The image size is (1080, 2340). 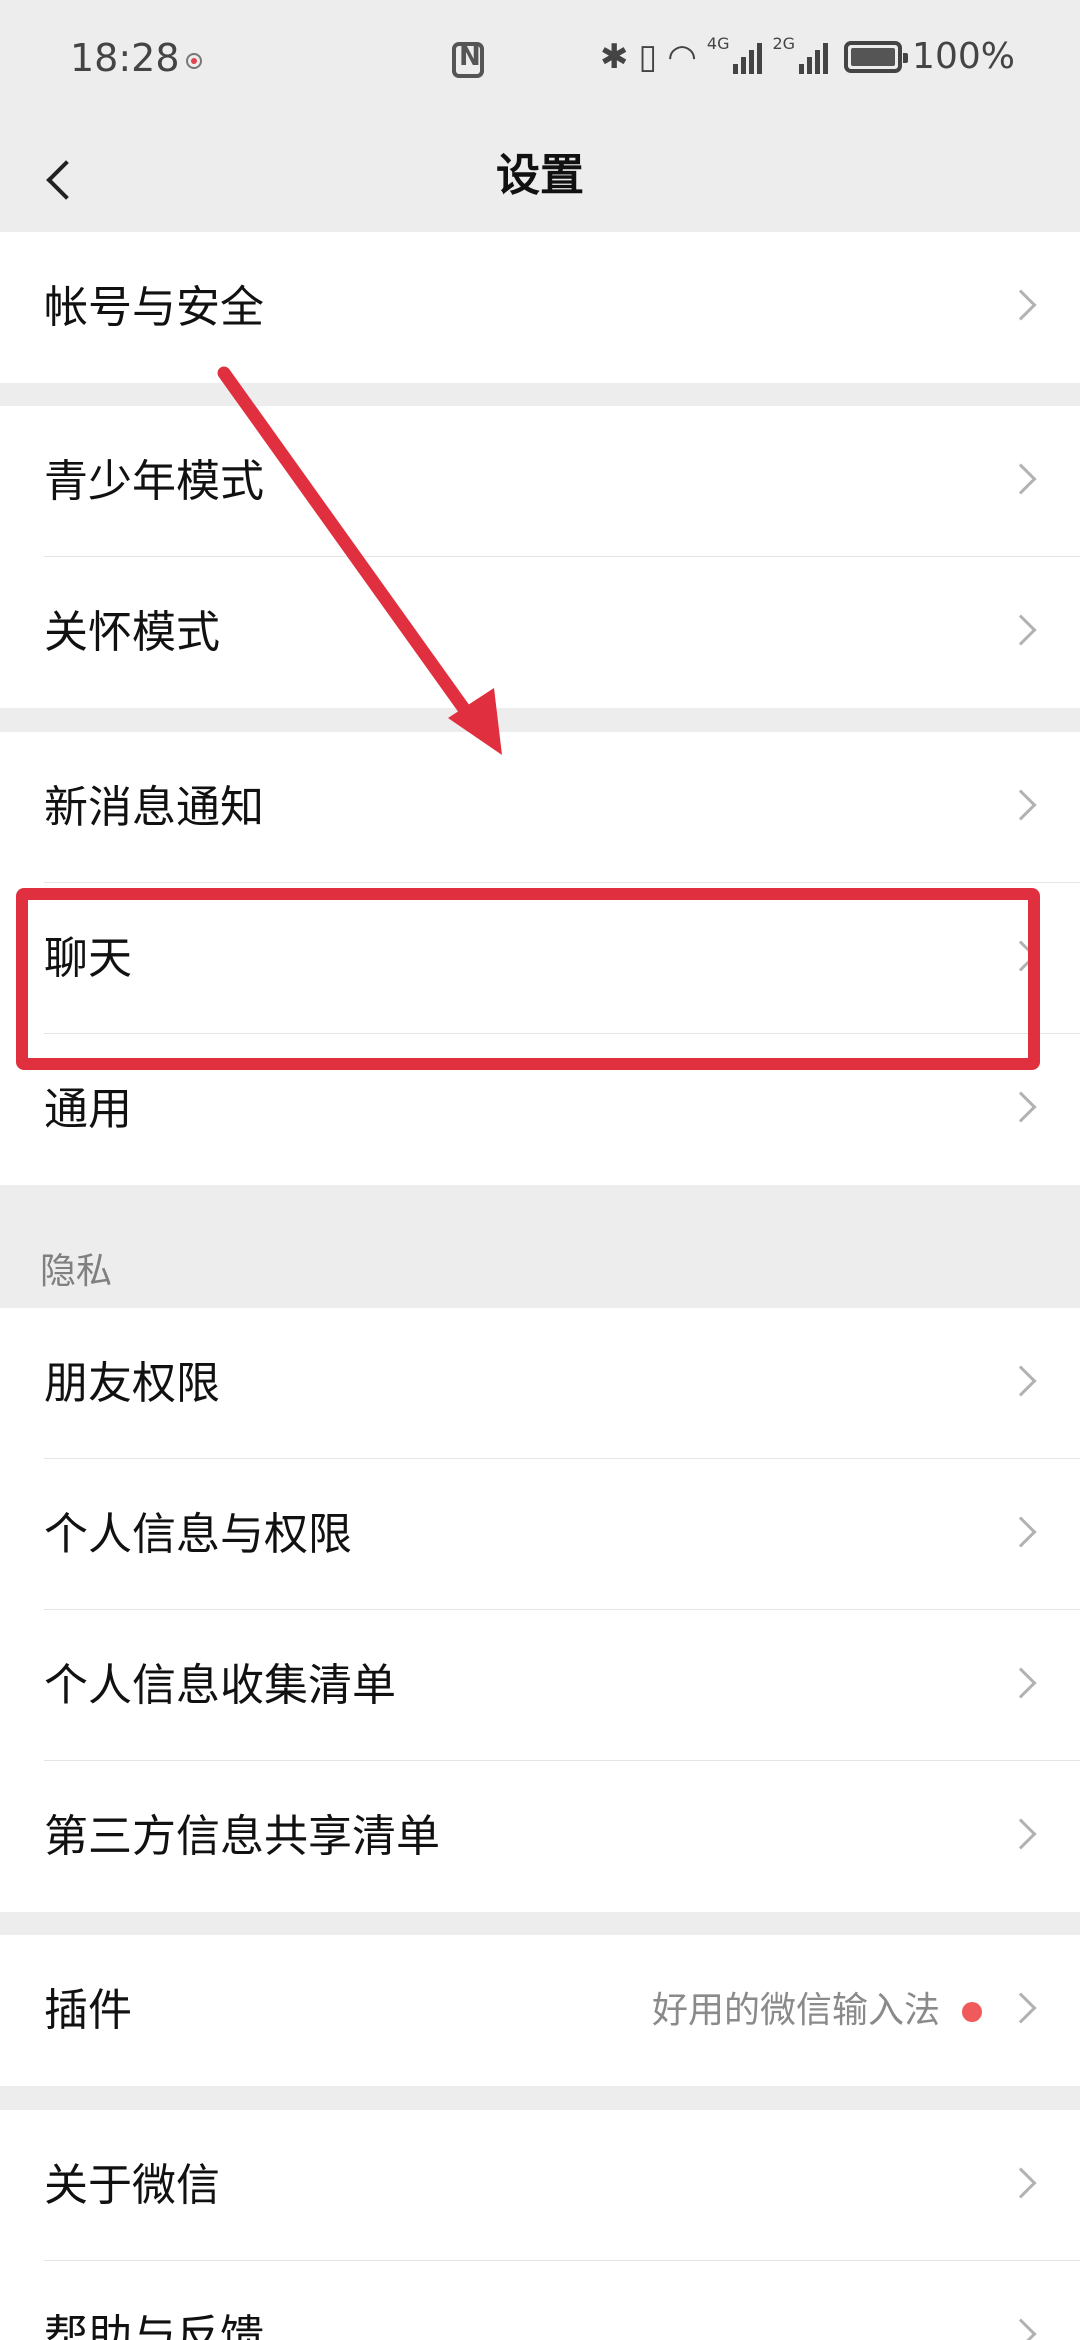 I want to click on settings-item-care-mode: 关怀模式, so click(x=540, y=632).